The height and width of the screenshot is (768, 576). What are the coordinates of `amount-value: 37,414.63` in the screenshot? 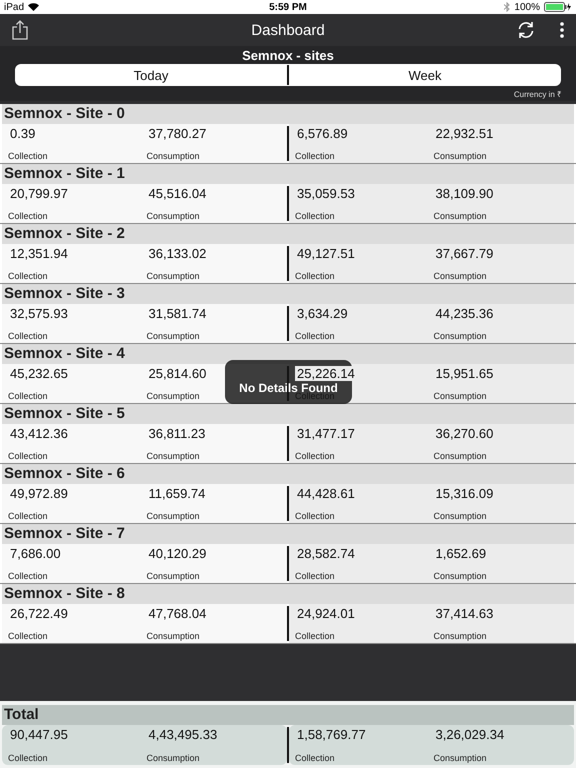 It's located at (464, 613).